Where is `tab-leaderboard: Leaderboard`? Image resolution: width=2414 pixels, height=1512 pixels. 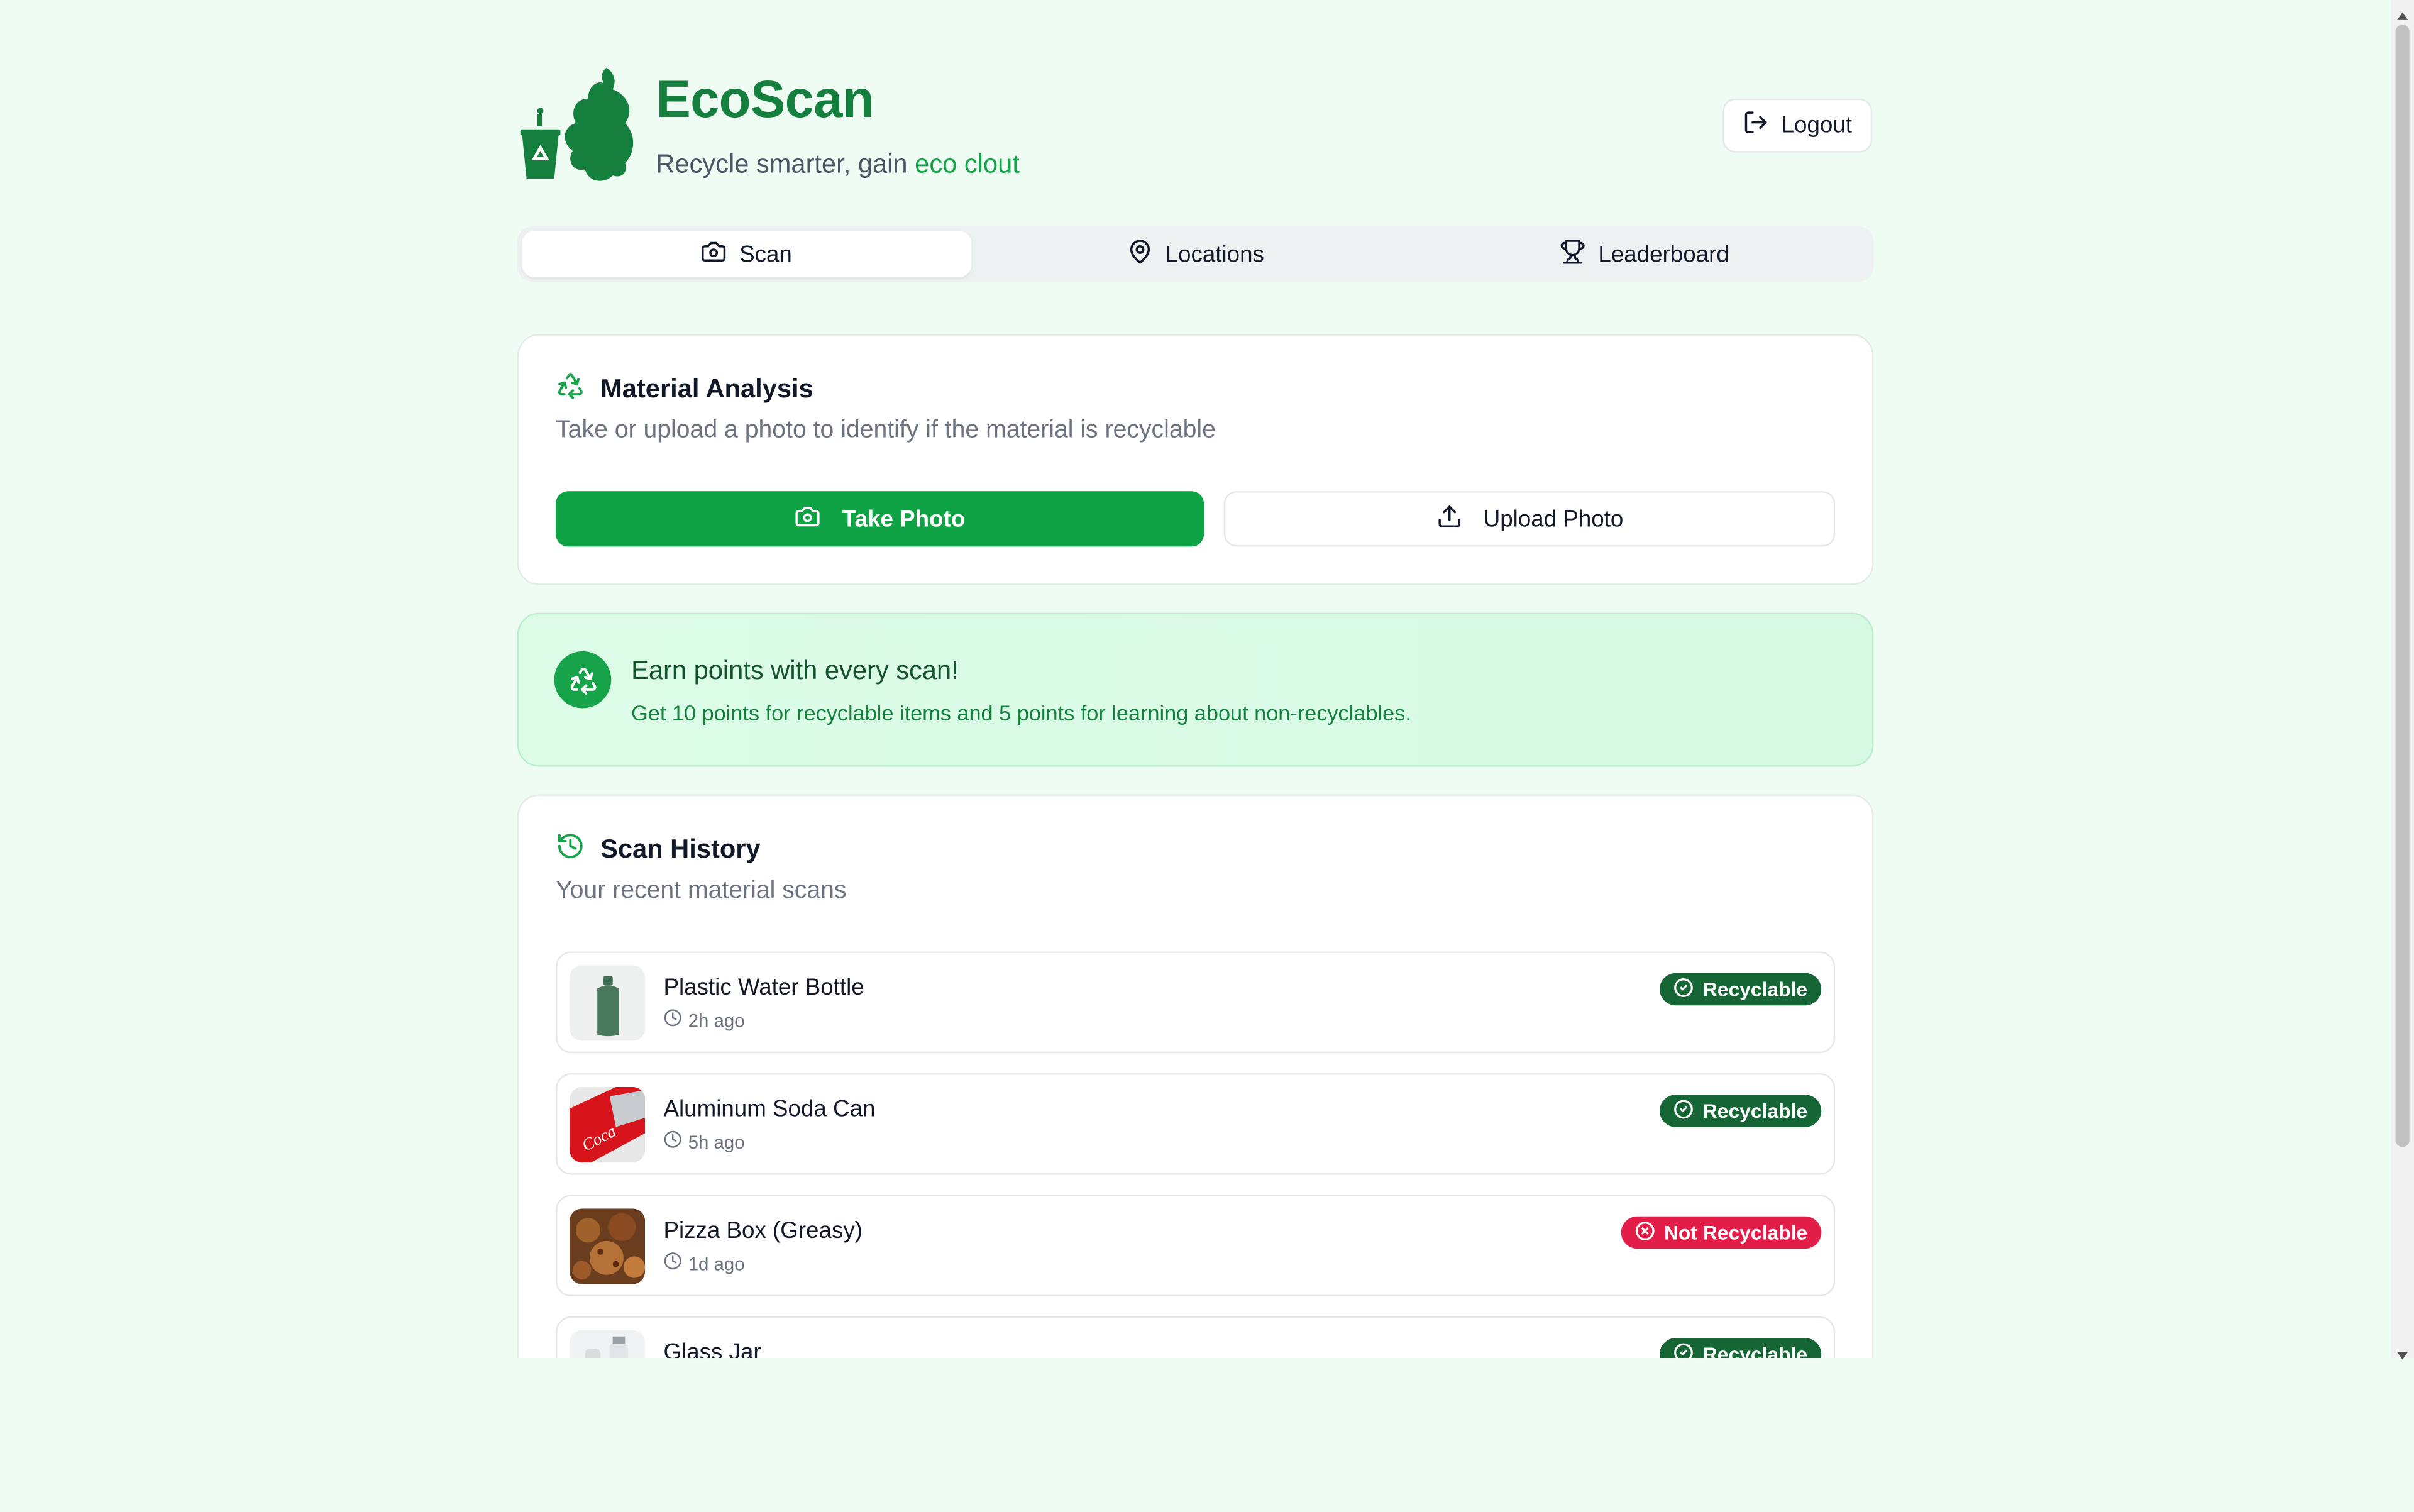
tab-leaderboard: Leaderboard is located at coordinates (1645, 254).